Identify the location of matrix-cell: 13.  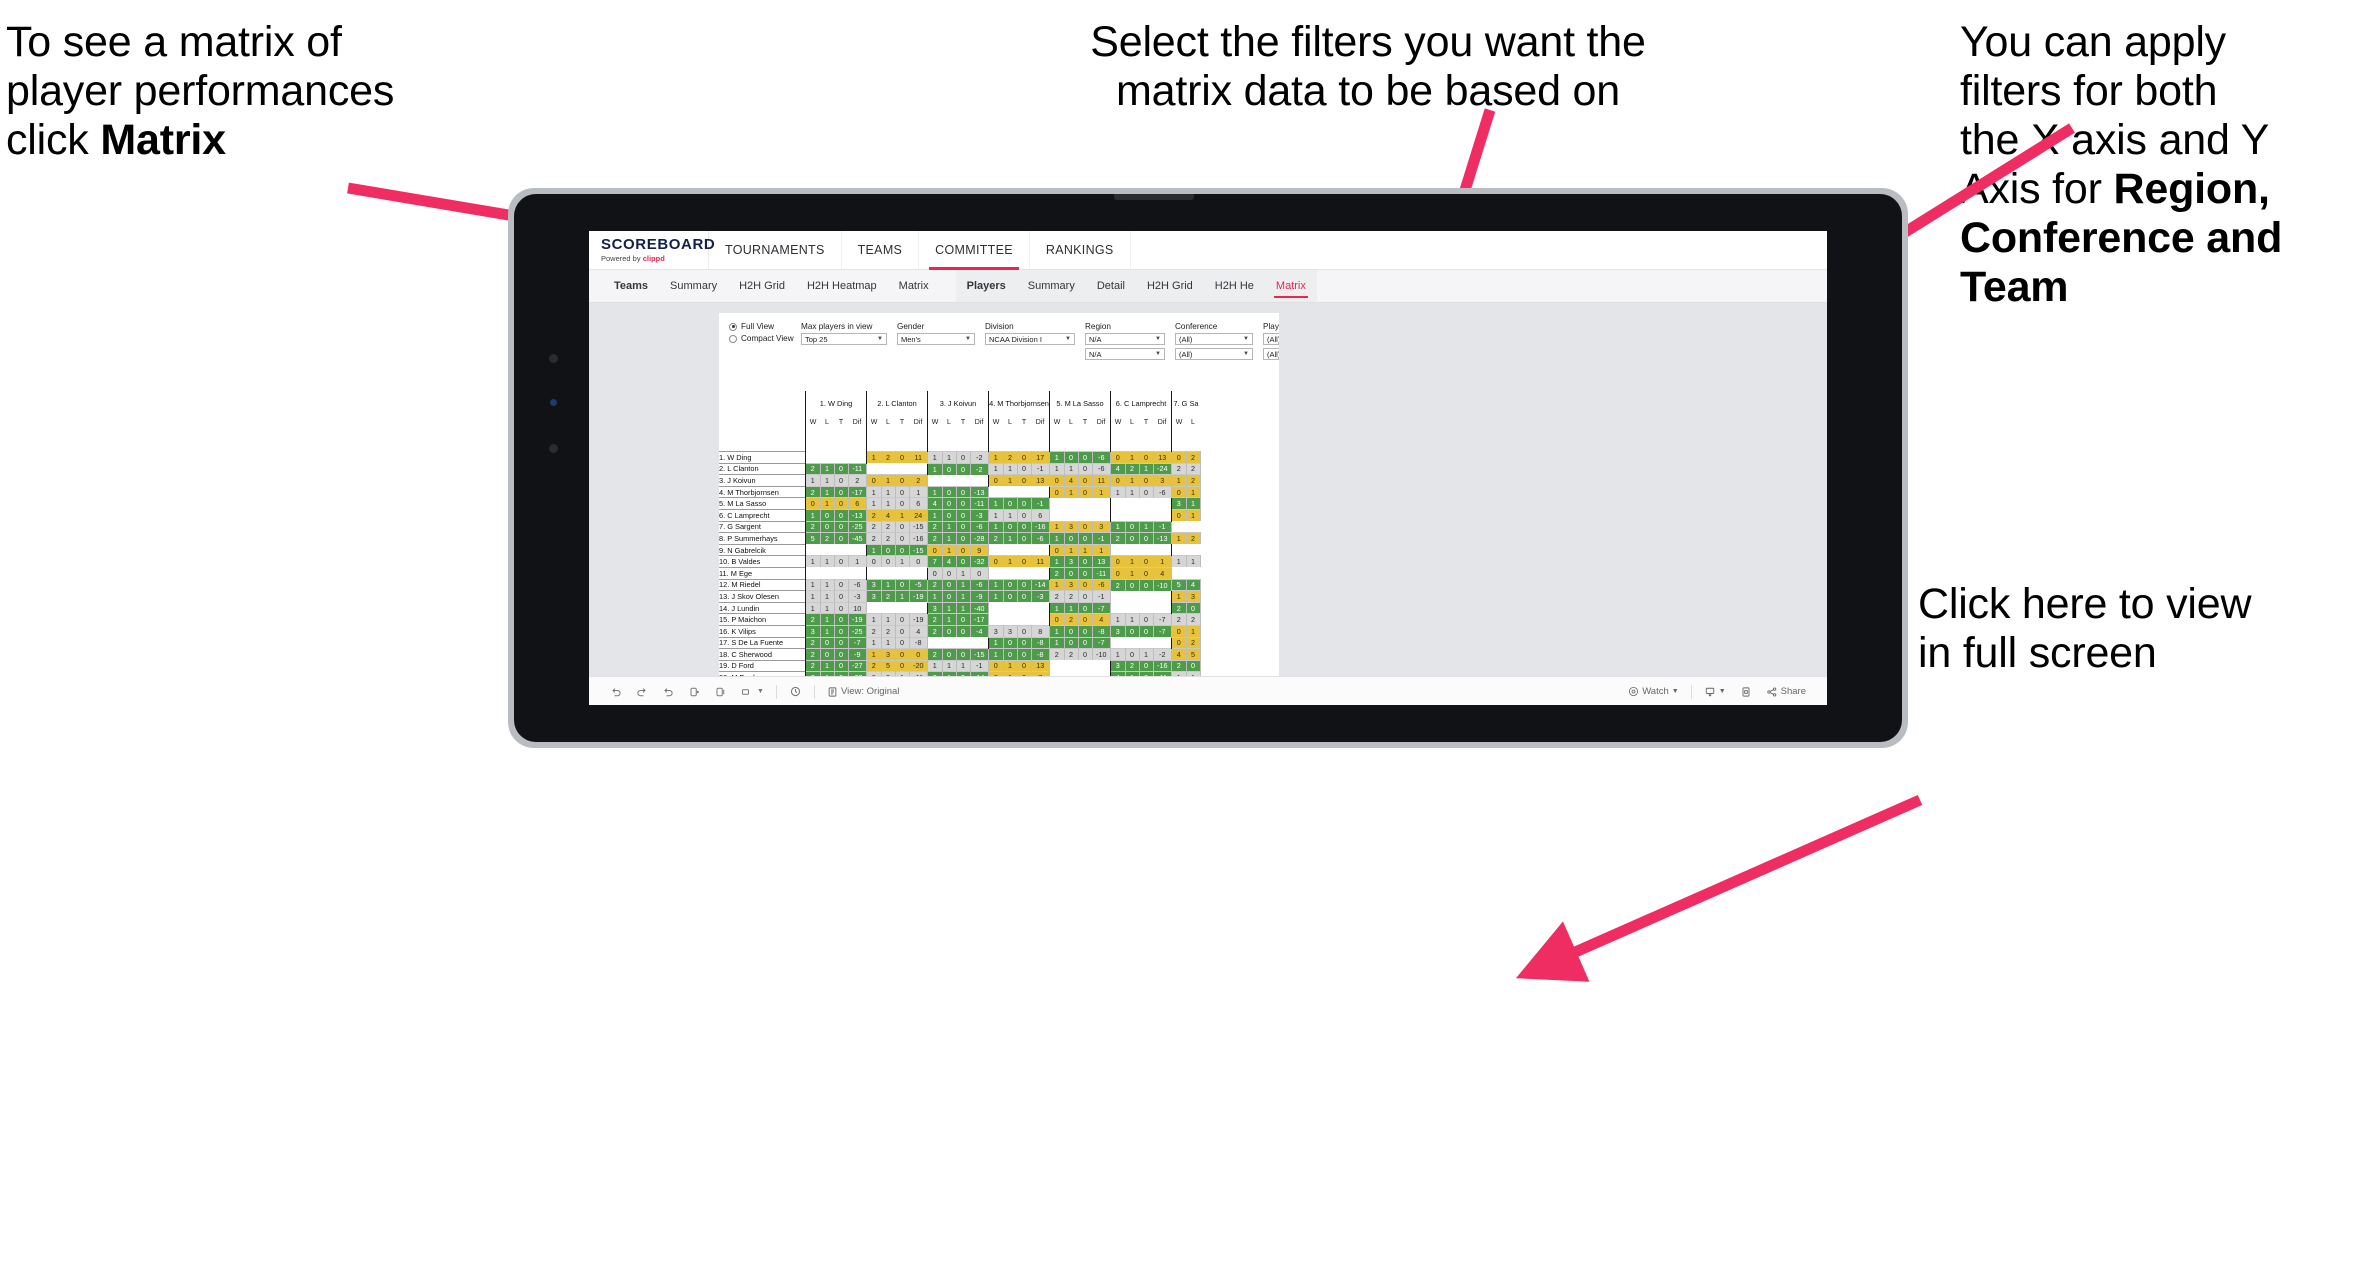
(1101, 561).